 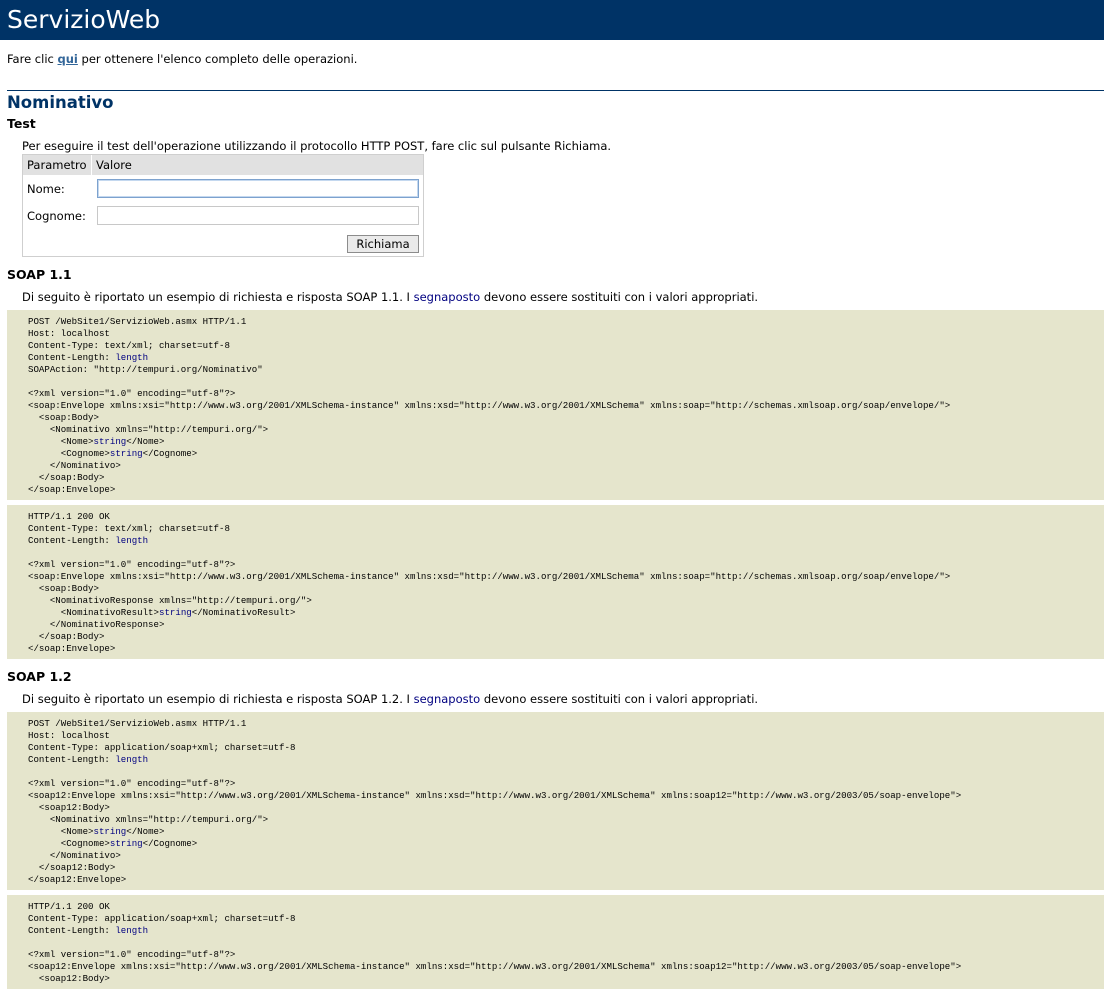 I want to click on code-text: </Nominativo>, so click(x=74, y=855).